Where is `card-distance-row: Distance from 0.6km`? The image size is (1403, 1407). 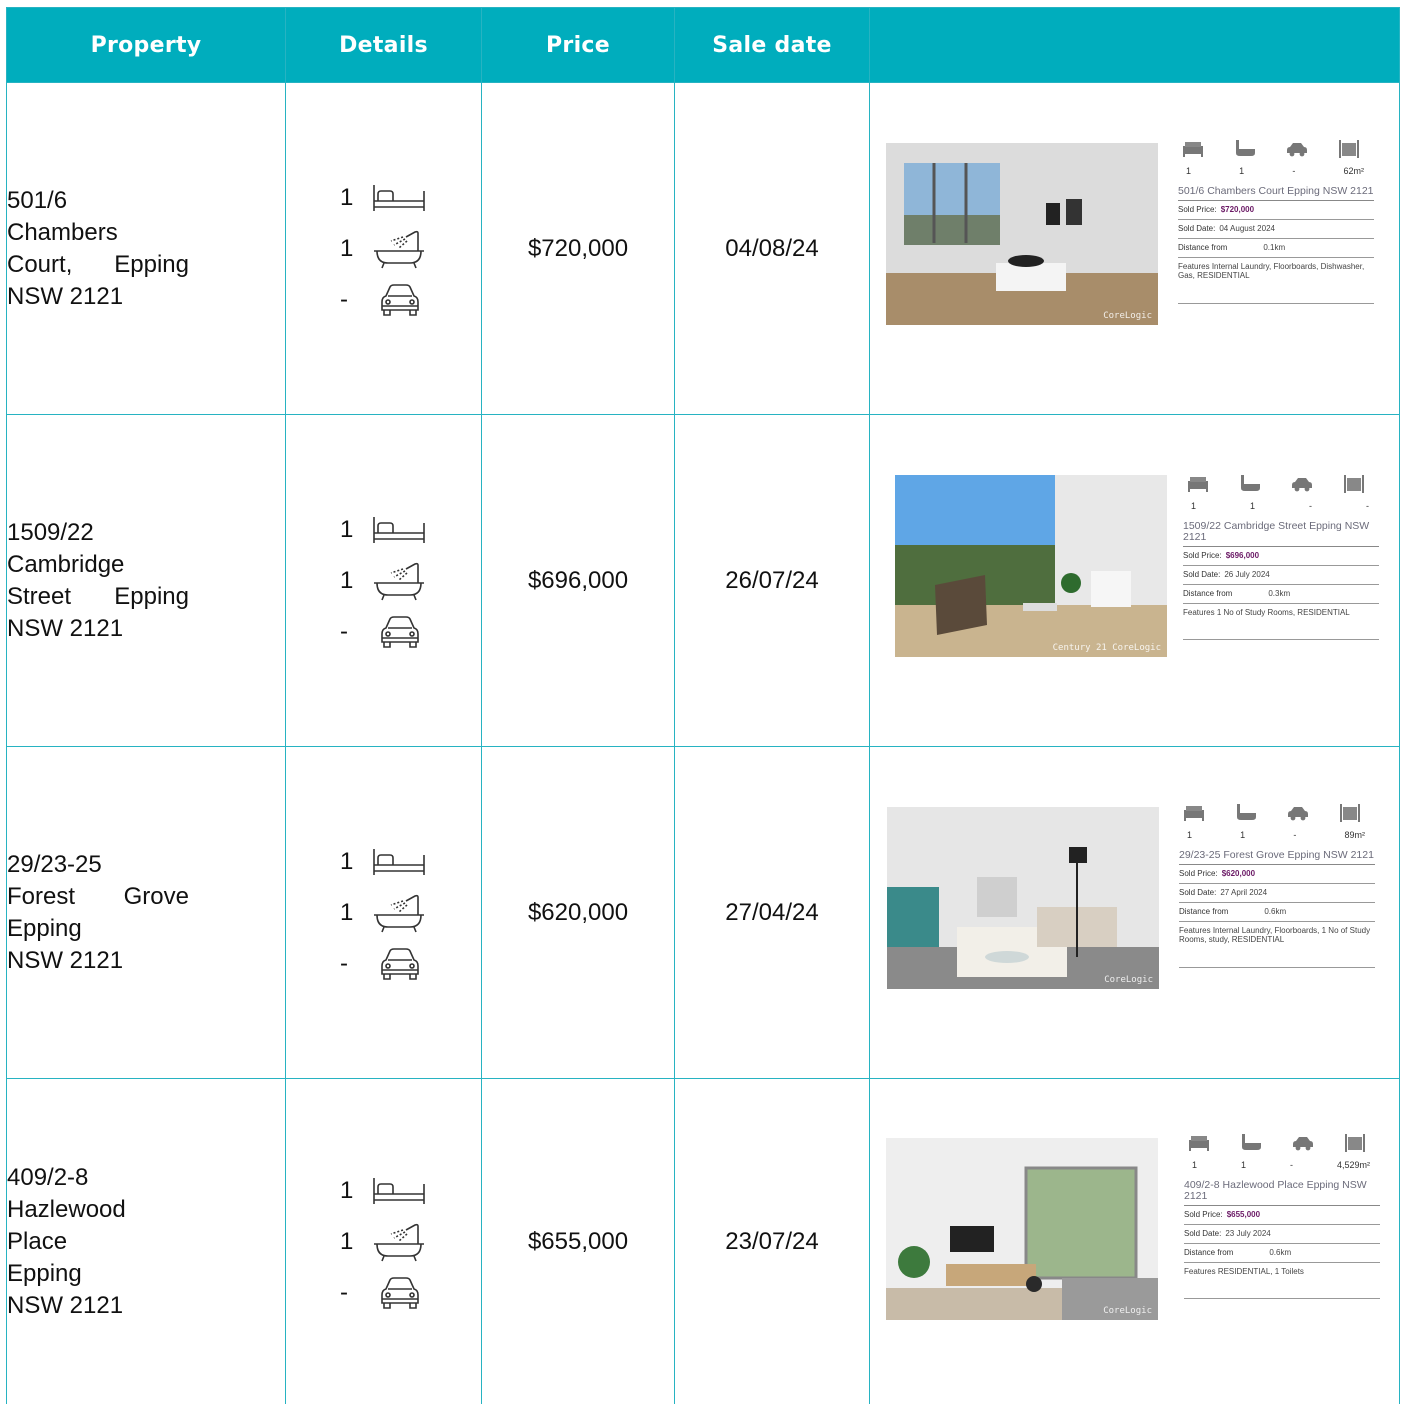 card-distance-row: Distance from 0.6km is located at coordinates (1282, 1253).